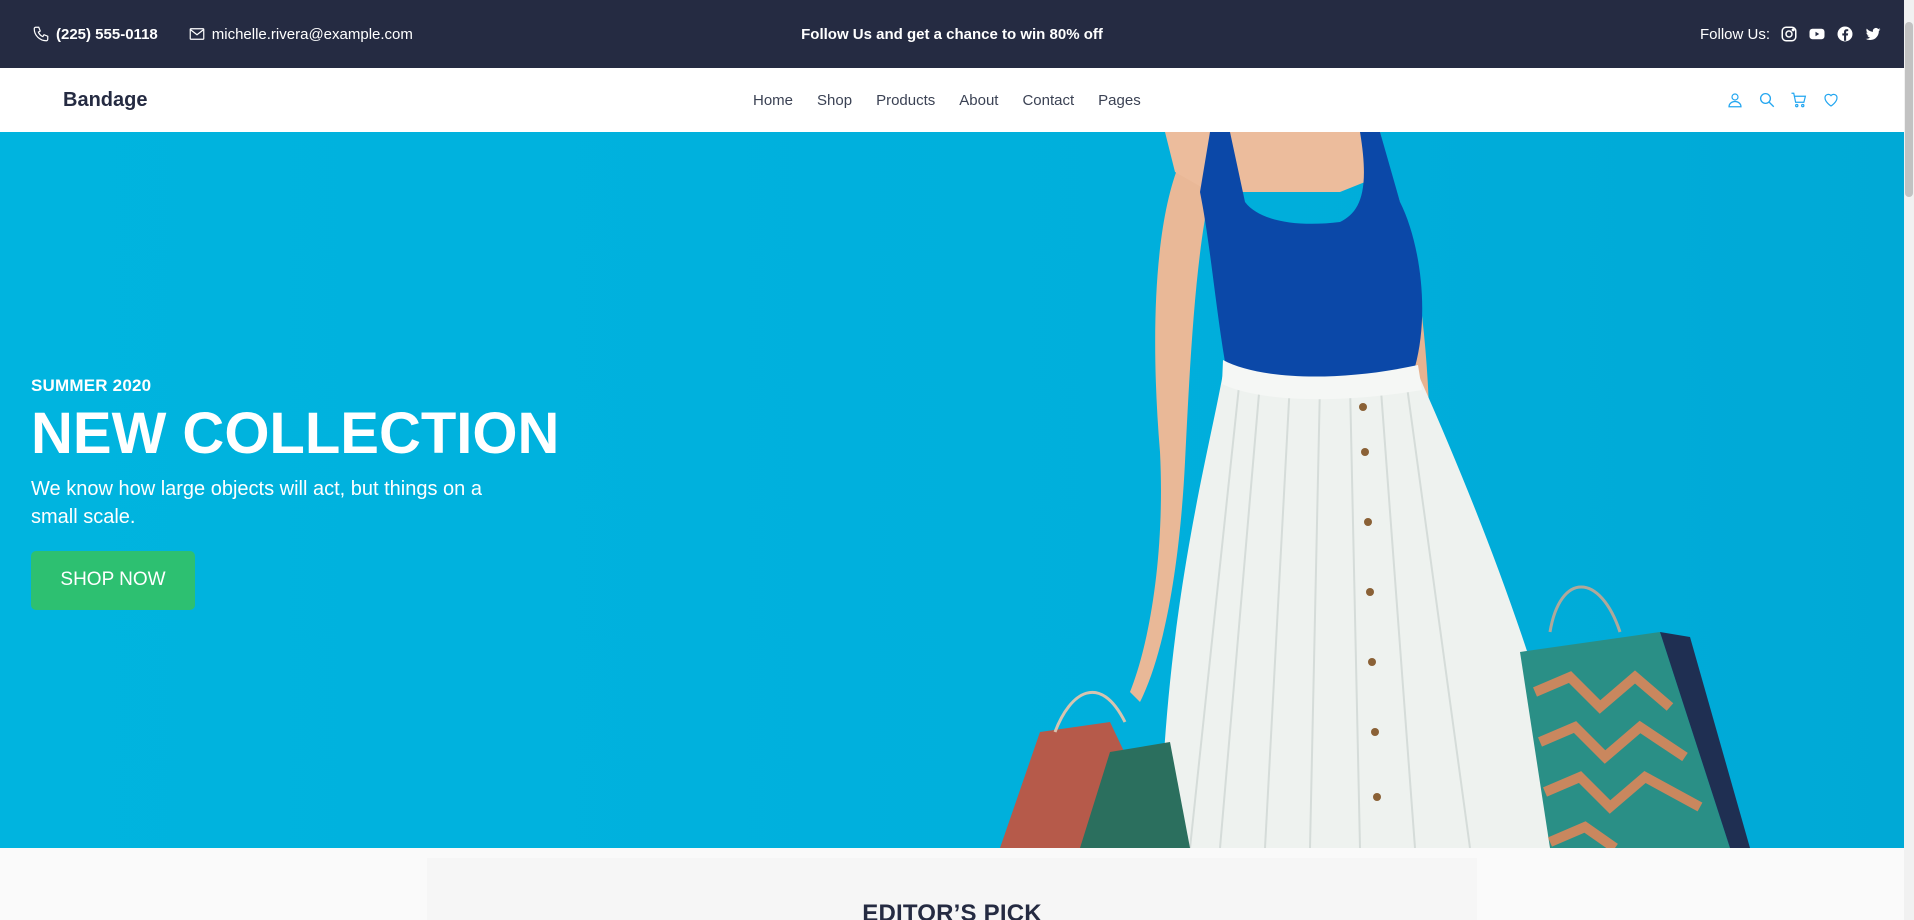  I want to click on phone-icon, so click(41, 34).